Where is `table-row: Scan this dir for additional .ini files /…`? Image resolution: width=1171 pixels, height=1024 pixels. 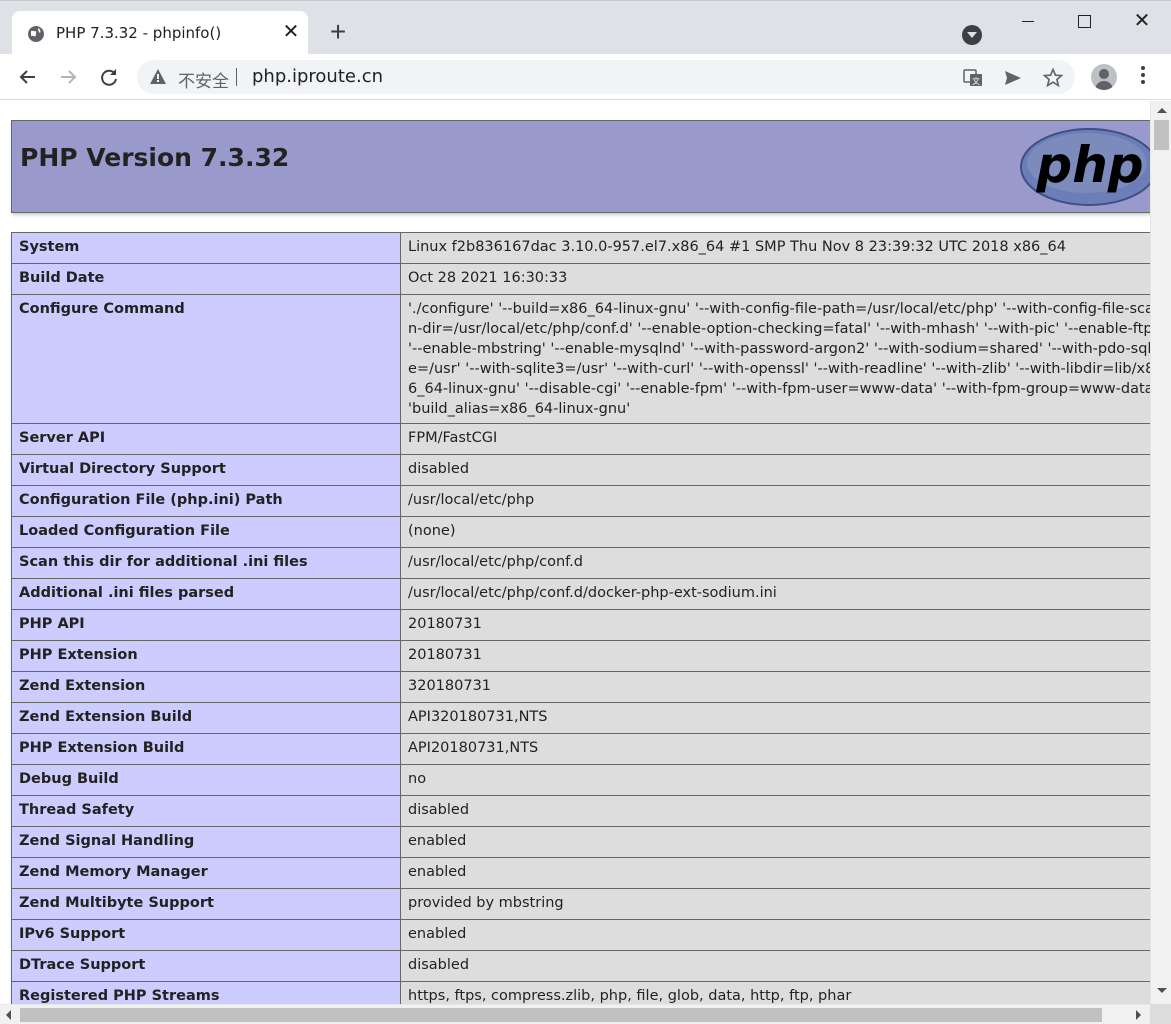 table-row: Scan this dir for additional .ini files /… is located at coordinates (580, 563).